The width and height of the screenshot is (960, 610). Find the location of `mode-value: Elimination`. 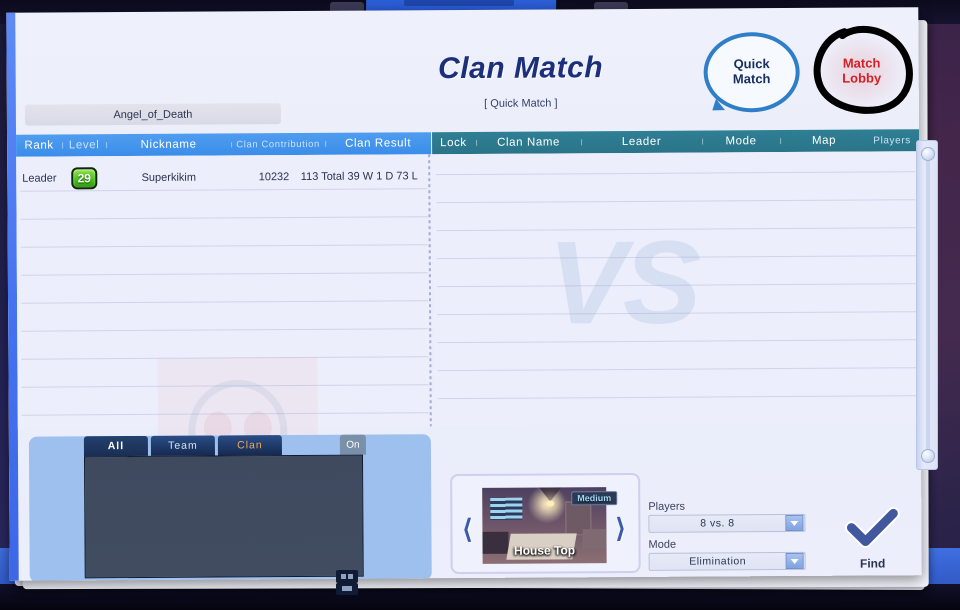

mode-value: Elimination is located at coordinates (718, 561).